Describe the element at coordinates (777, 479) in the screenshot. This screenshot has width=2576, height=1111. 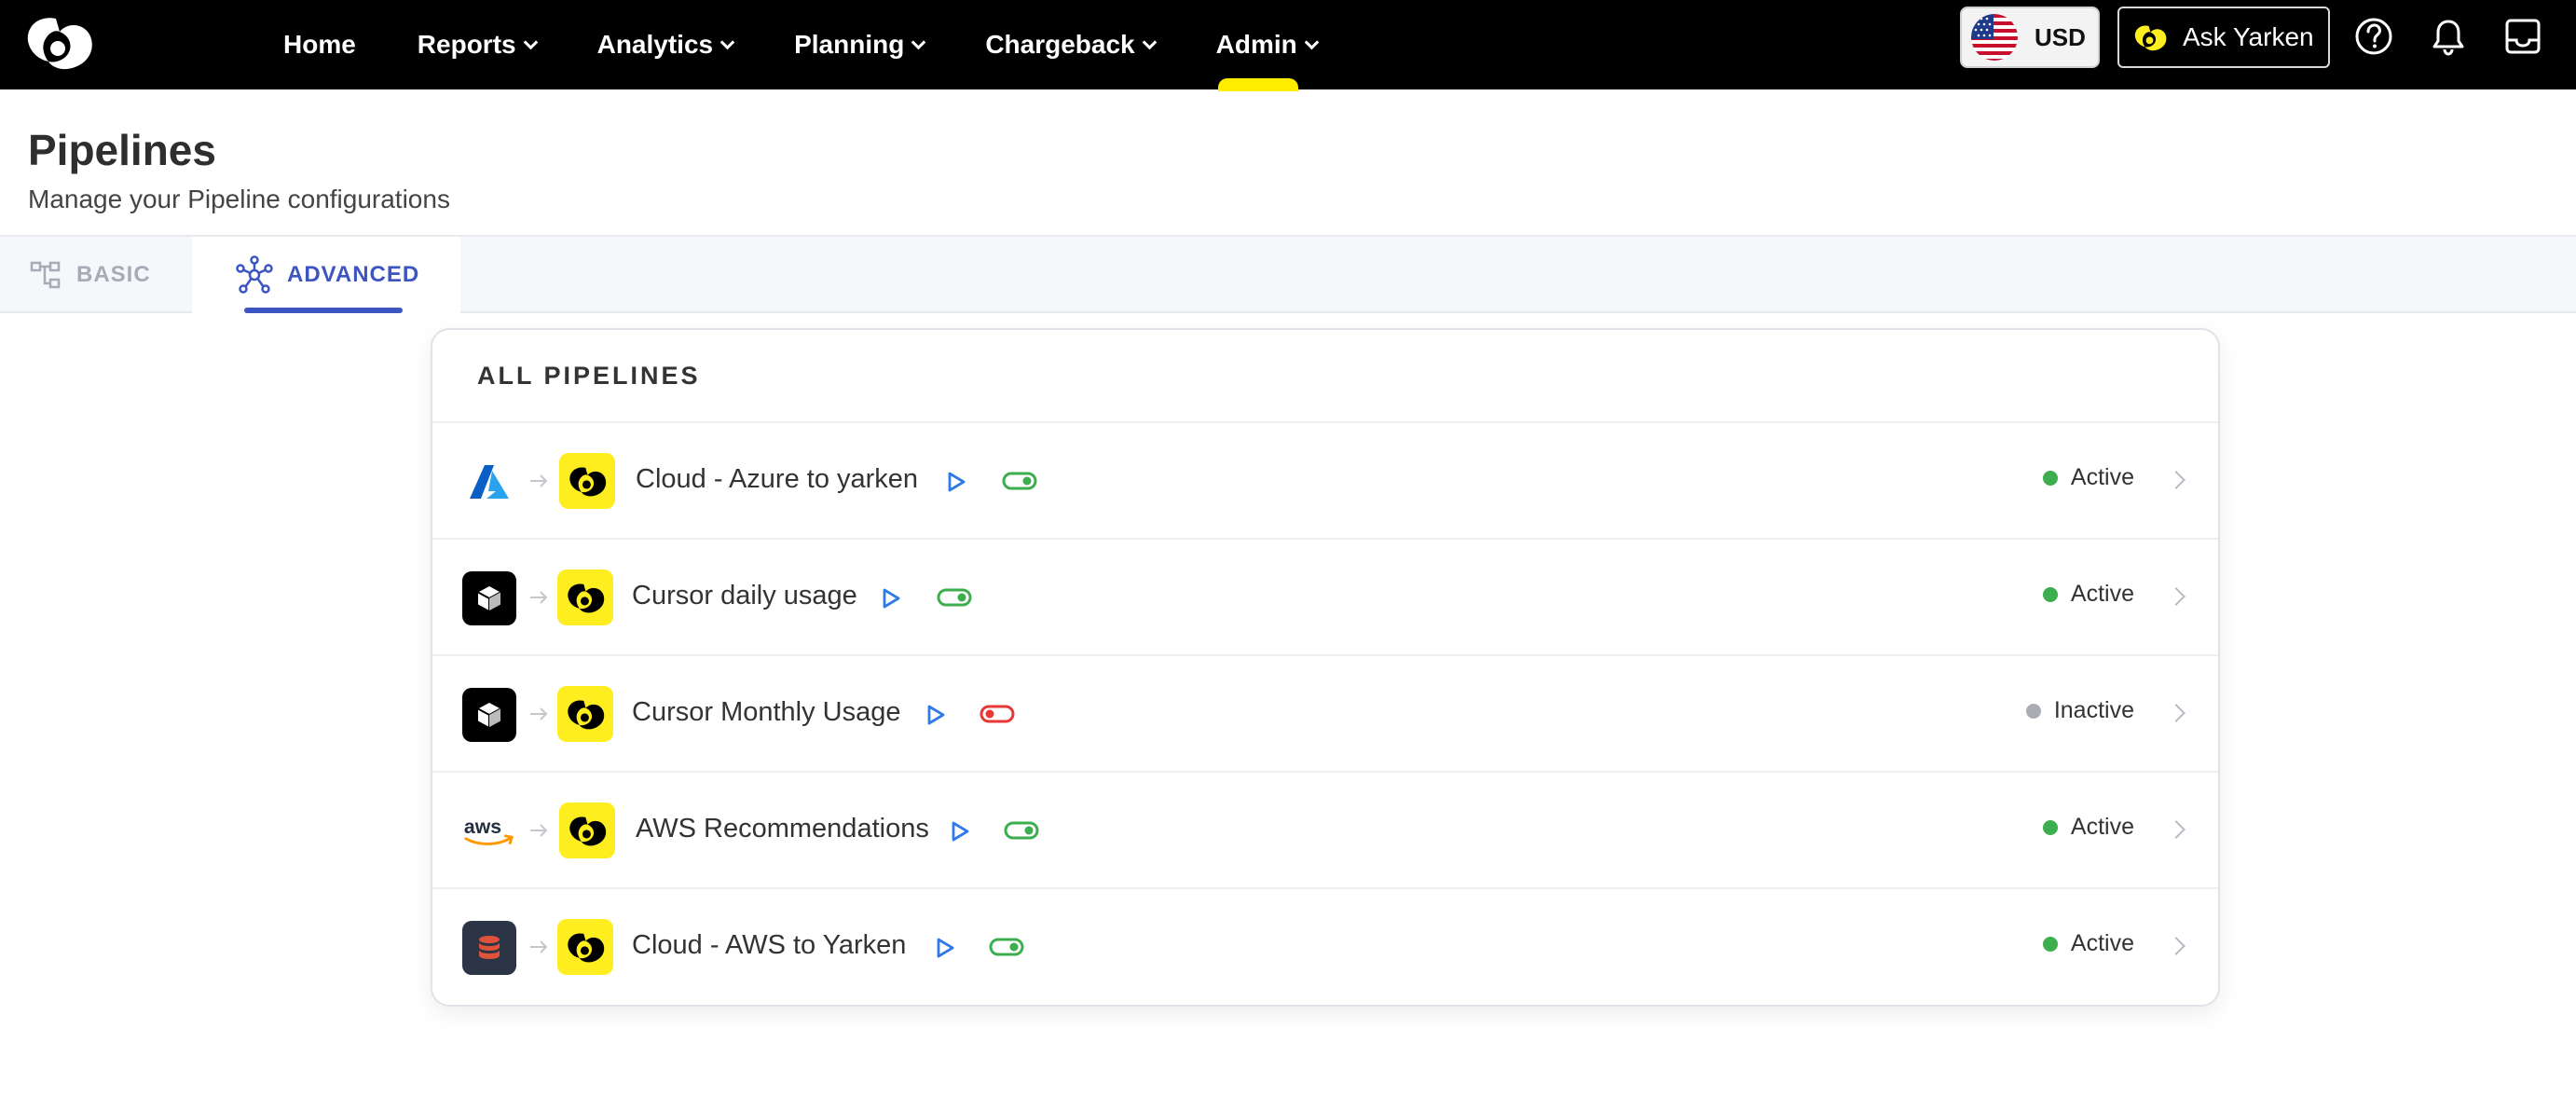
I see `pipeline-name: Cloud - Azure to yarken` at that location.